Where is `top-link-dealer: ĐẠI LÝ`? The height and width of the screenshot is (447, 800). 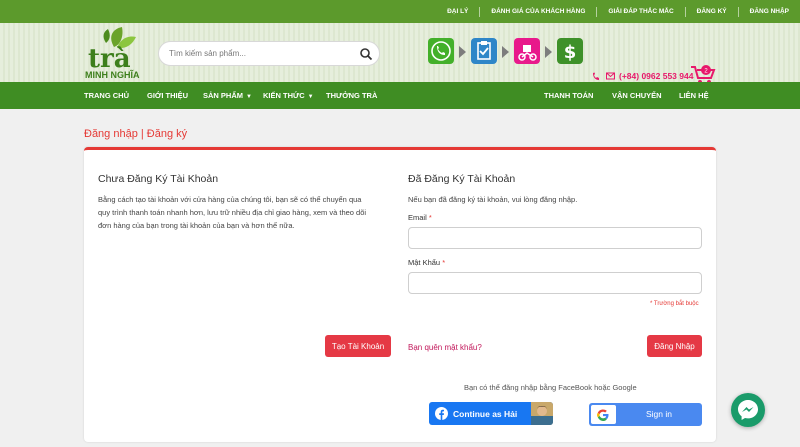 top-link-dealer: ĐẠI LÝ is located at coordinates (457, 12).